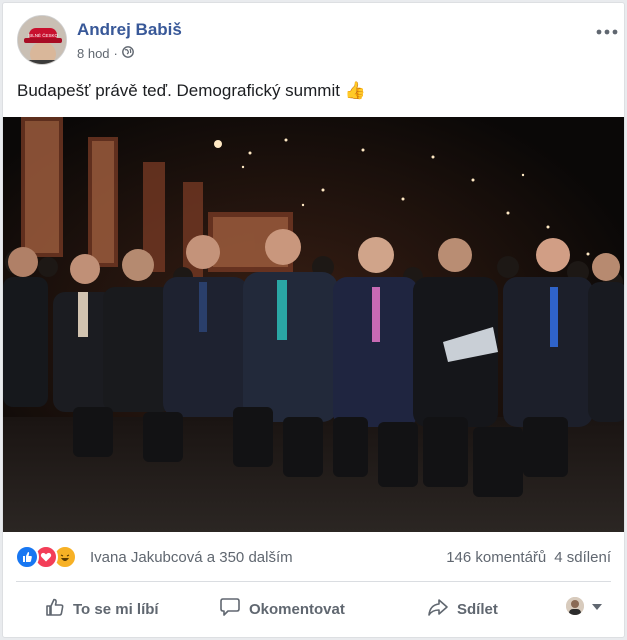  What do you see at coordinates (93, 53) in the screenshot?
I see `post-time: 8 hod` at bounding box center [93, 53].